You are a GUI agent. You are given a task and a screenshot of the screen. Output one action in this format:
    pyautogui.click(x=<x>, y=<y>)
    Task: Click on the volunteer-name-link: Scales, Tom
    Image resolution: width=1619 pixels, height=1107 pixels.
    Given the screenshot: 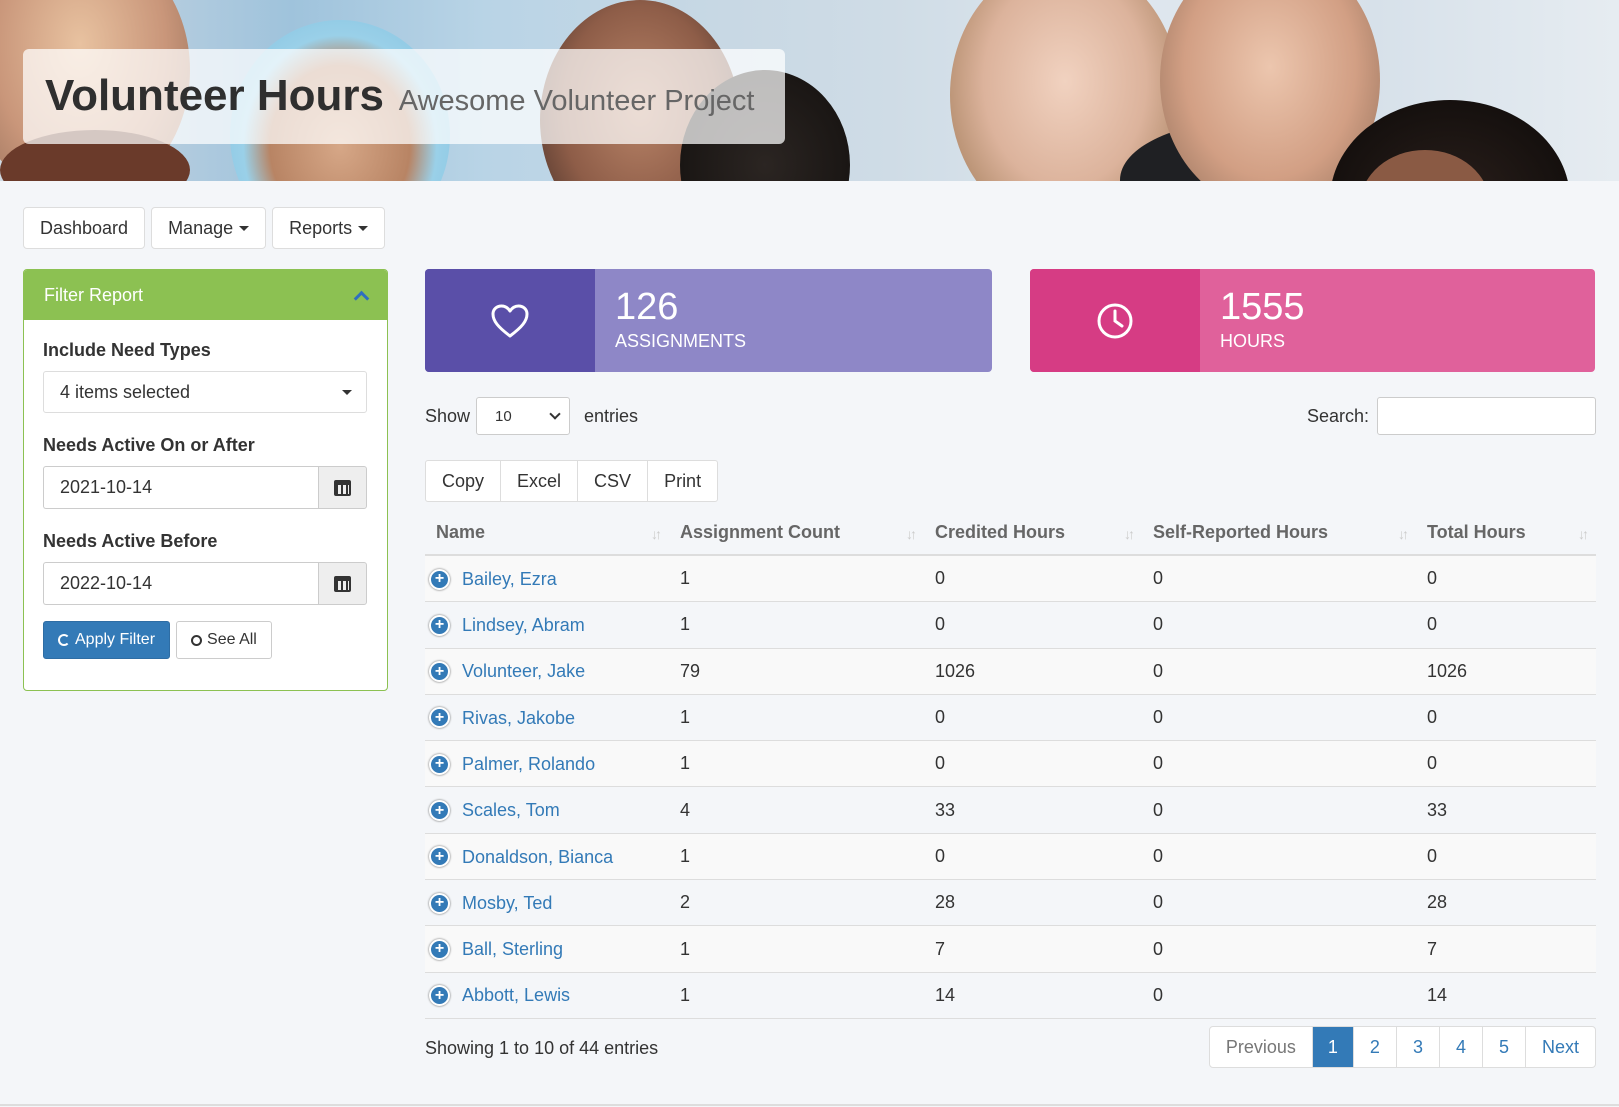 What is the action you would take?
    pyautogui.click(x=511, y=810)
    